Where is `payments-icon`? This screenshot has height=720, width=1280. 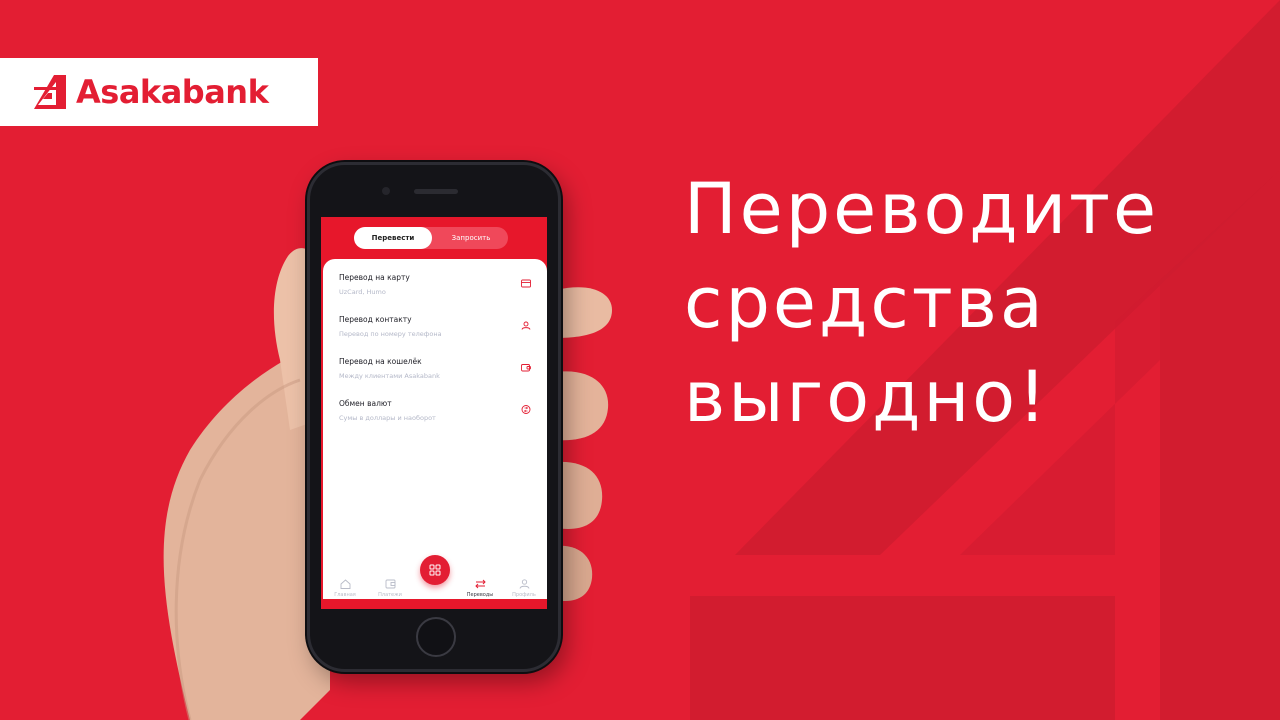 payments-icon is located at coordinates (390, 584).